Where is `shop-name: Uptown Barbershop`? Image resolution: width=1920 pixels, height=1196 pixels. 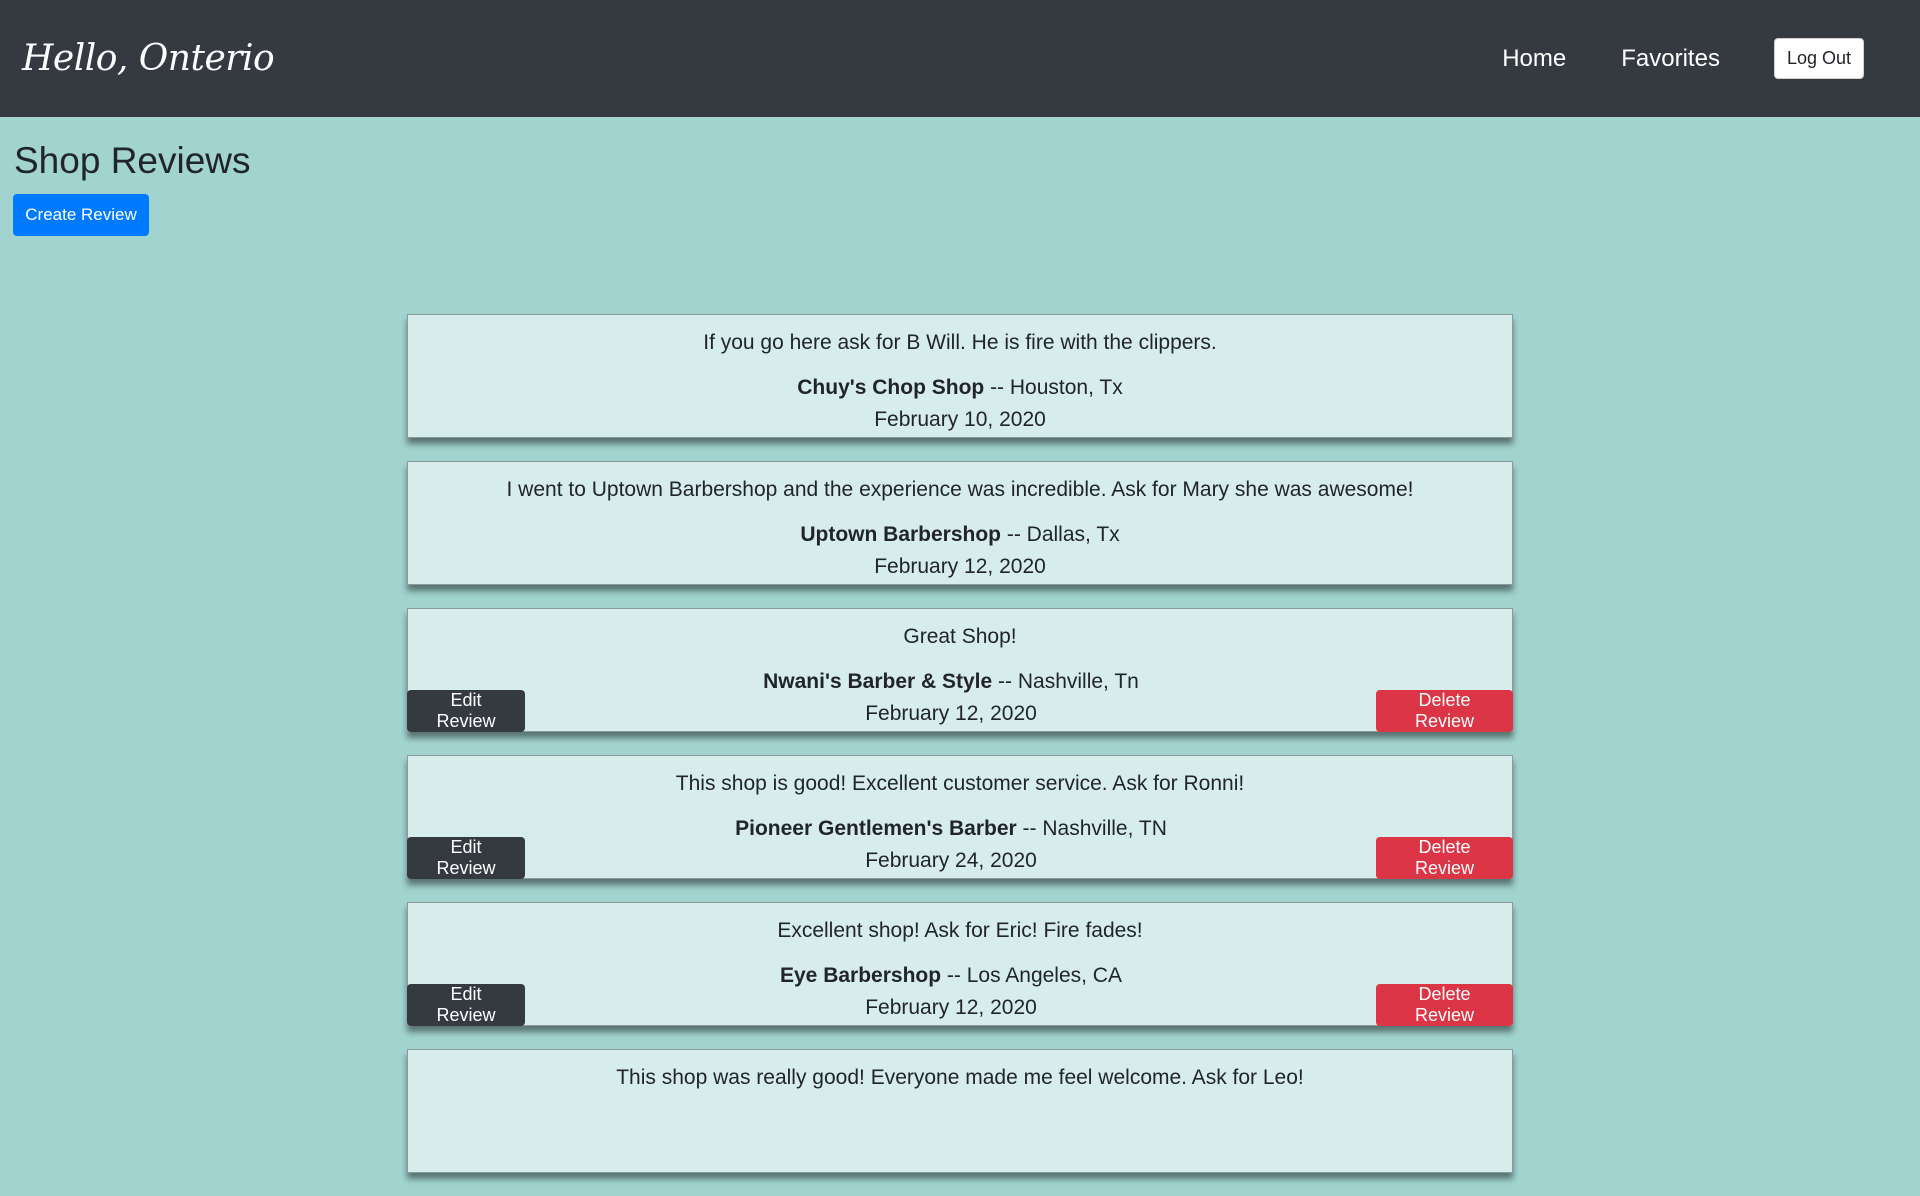
shop-name: Uptown Barbershop is located at coordinates (901, 534).